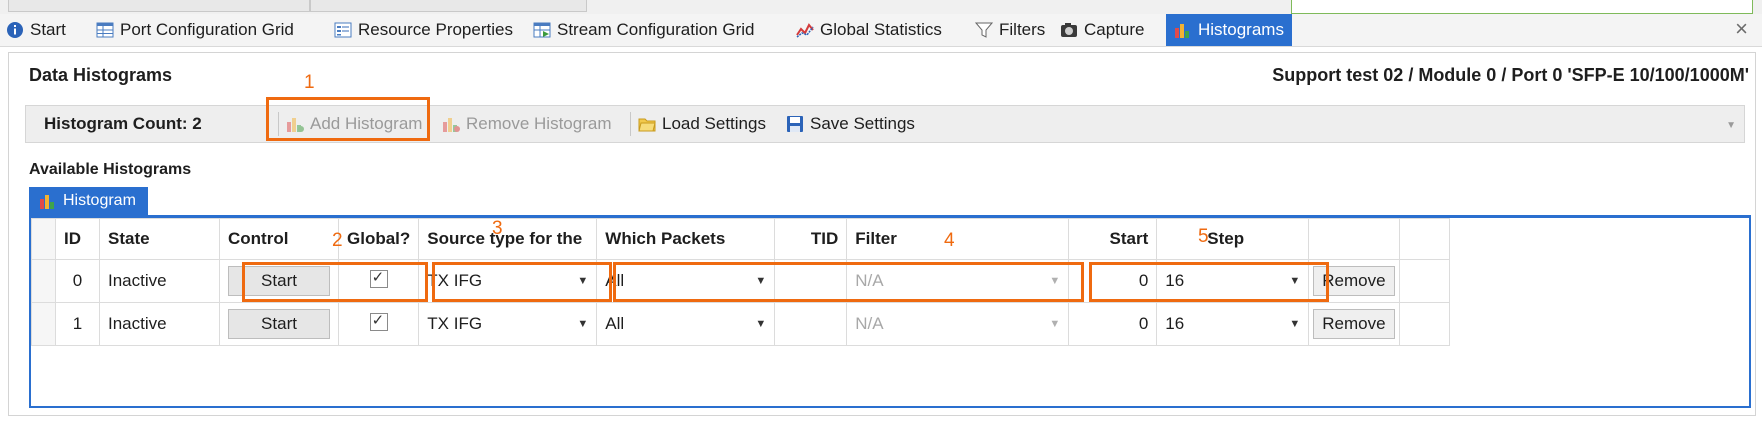  I want to click on column-header-remove, so click(1354, 239).